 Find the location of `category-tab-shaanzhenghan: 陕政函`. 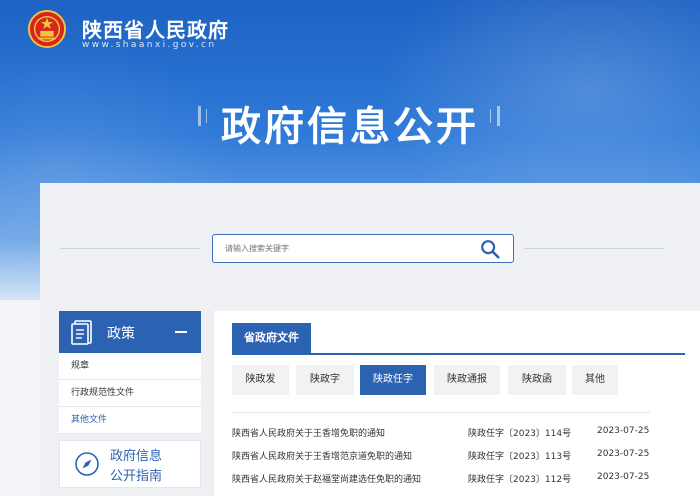

category-tab-shaanzhenghan: 陕政函 is located at coordinates (537, 380).